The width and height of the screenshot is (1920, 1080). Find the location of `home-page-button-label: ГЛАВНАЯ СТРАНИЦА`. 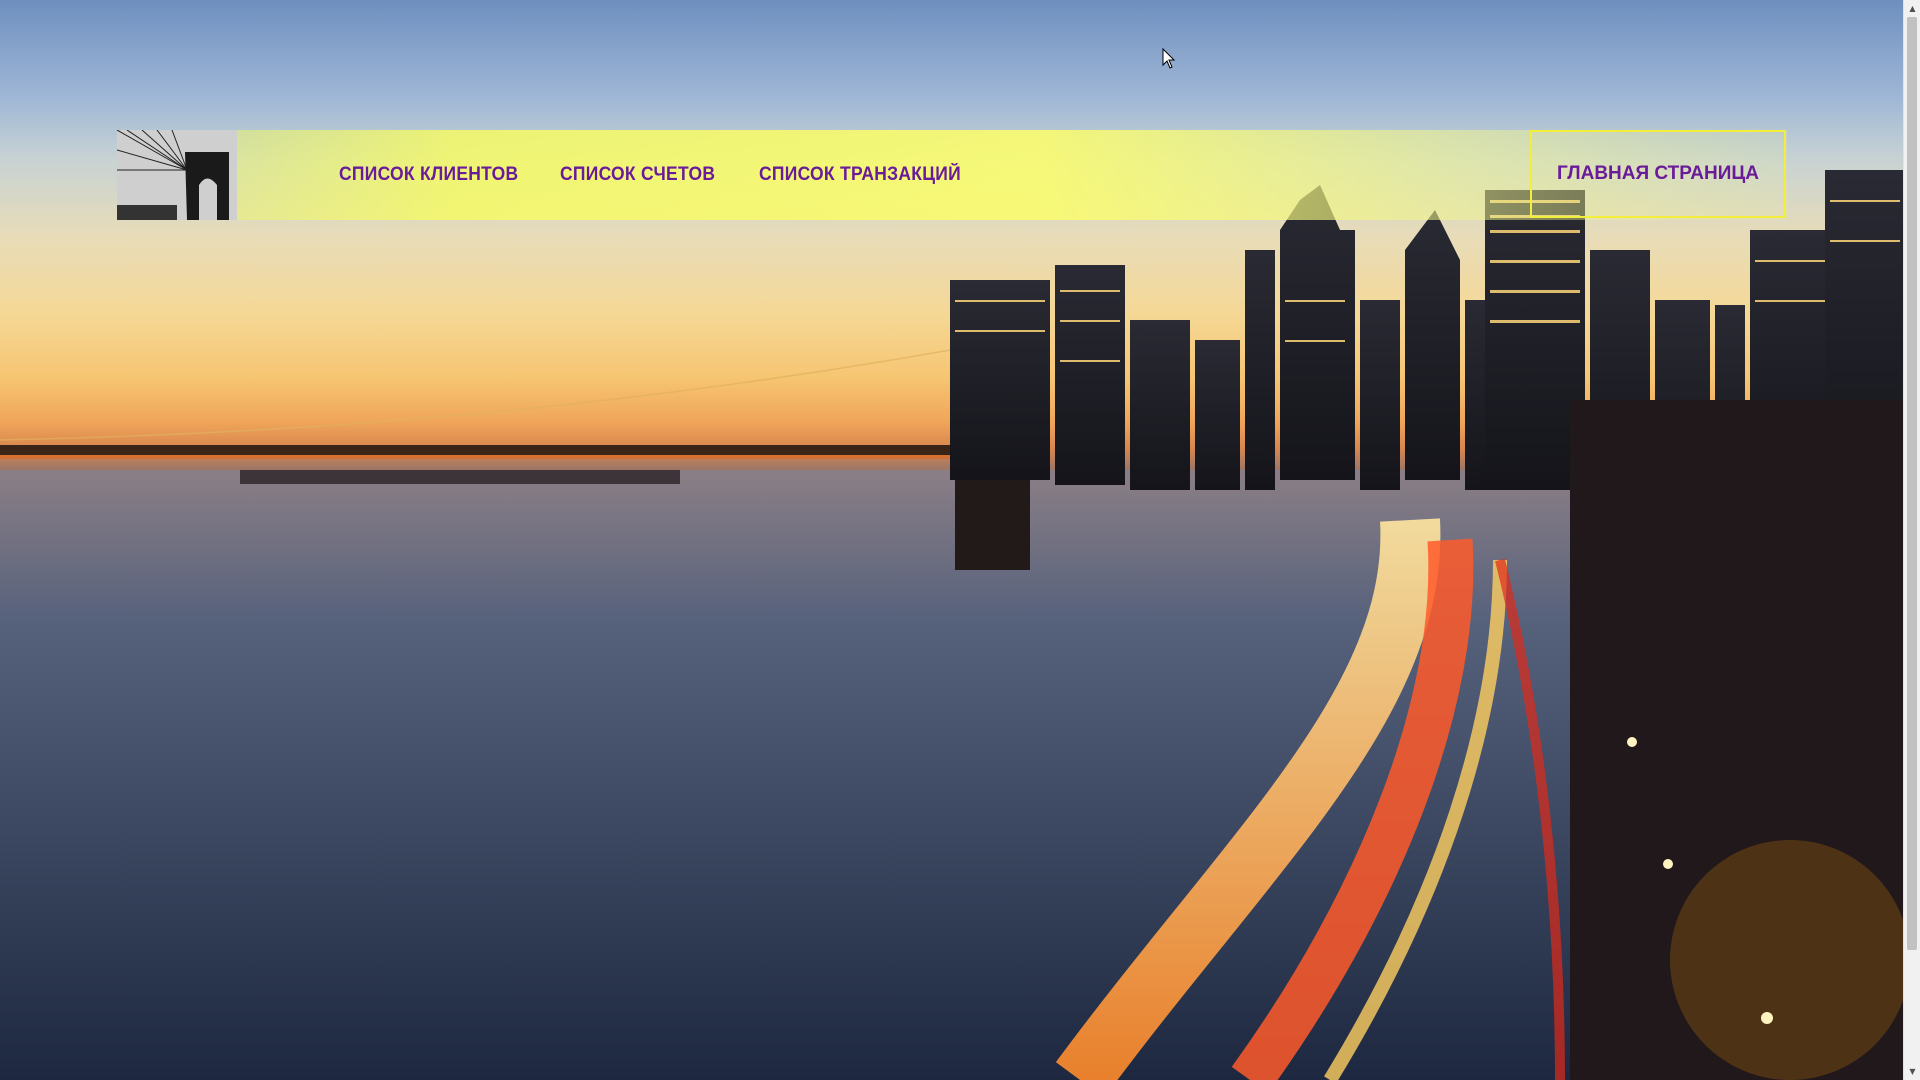

home-page-button-label: ГЛАВНАЯ СТРАНИЦА is located at coordinates (1657, 173).